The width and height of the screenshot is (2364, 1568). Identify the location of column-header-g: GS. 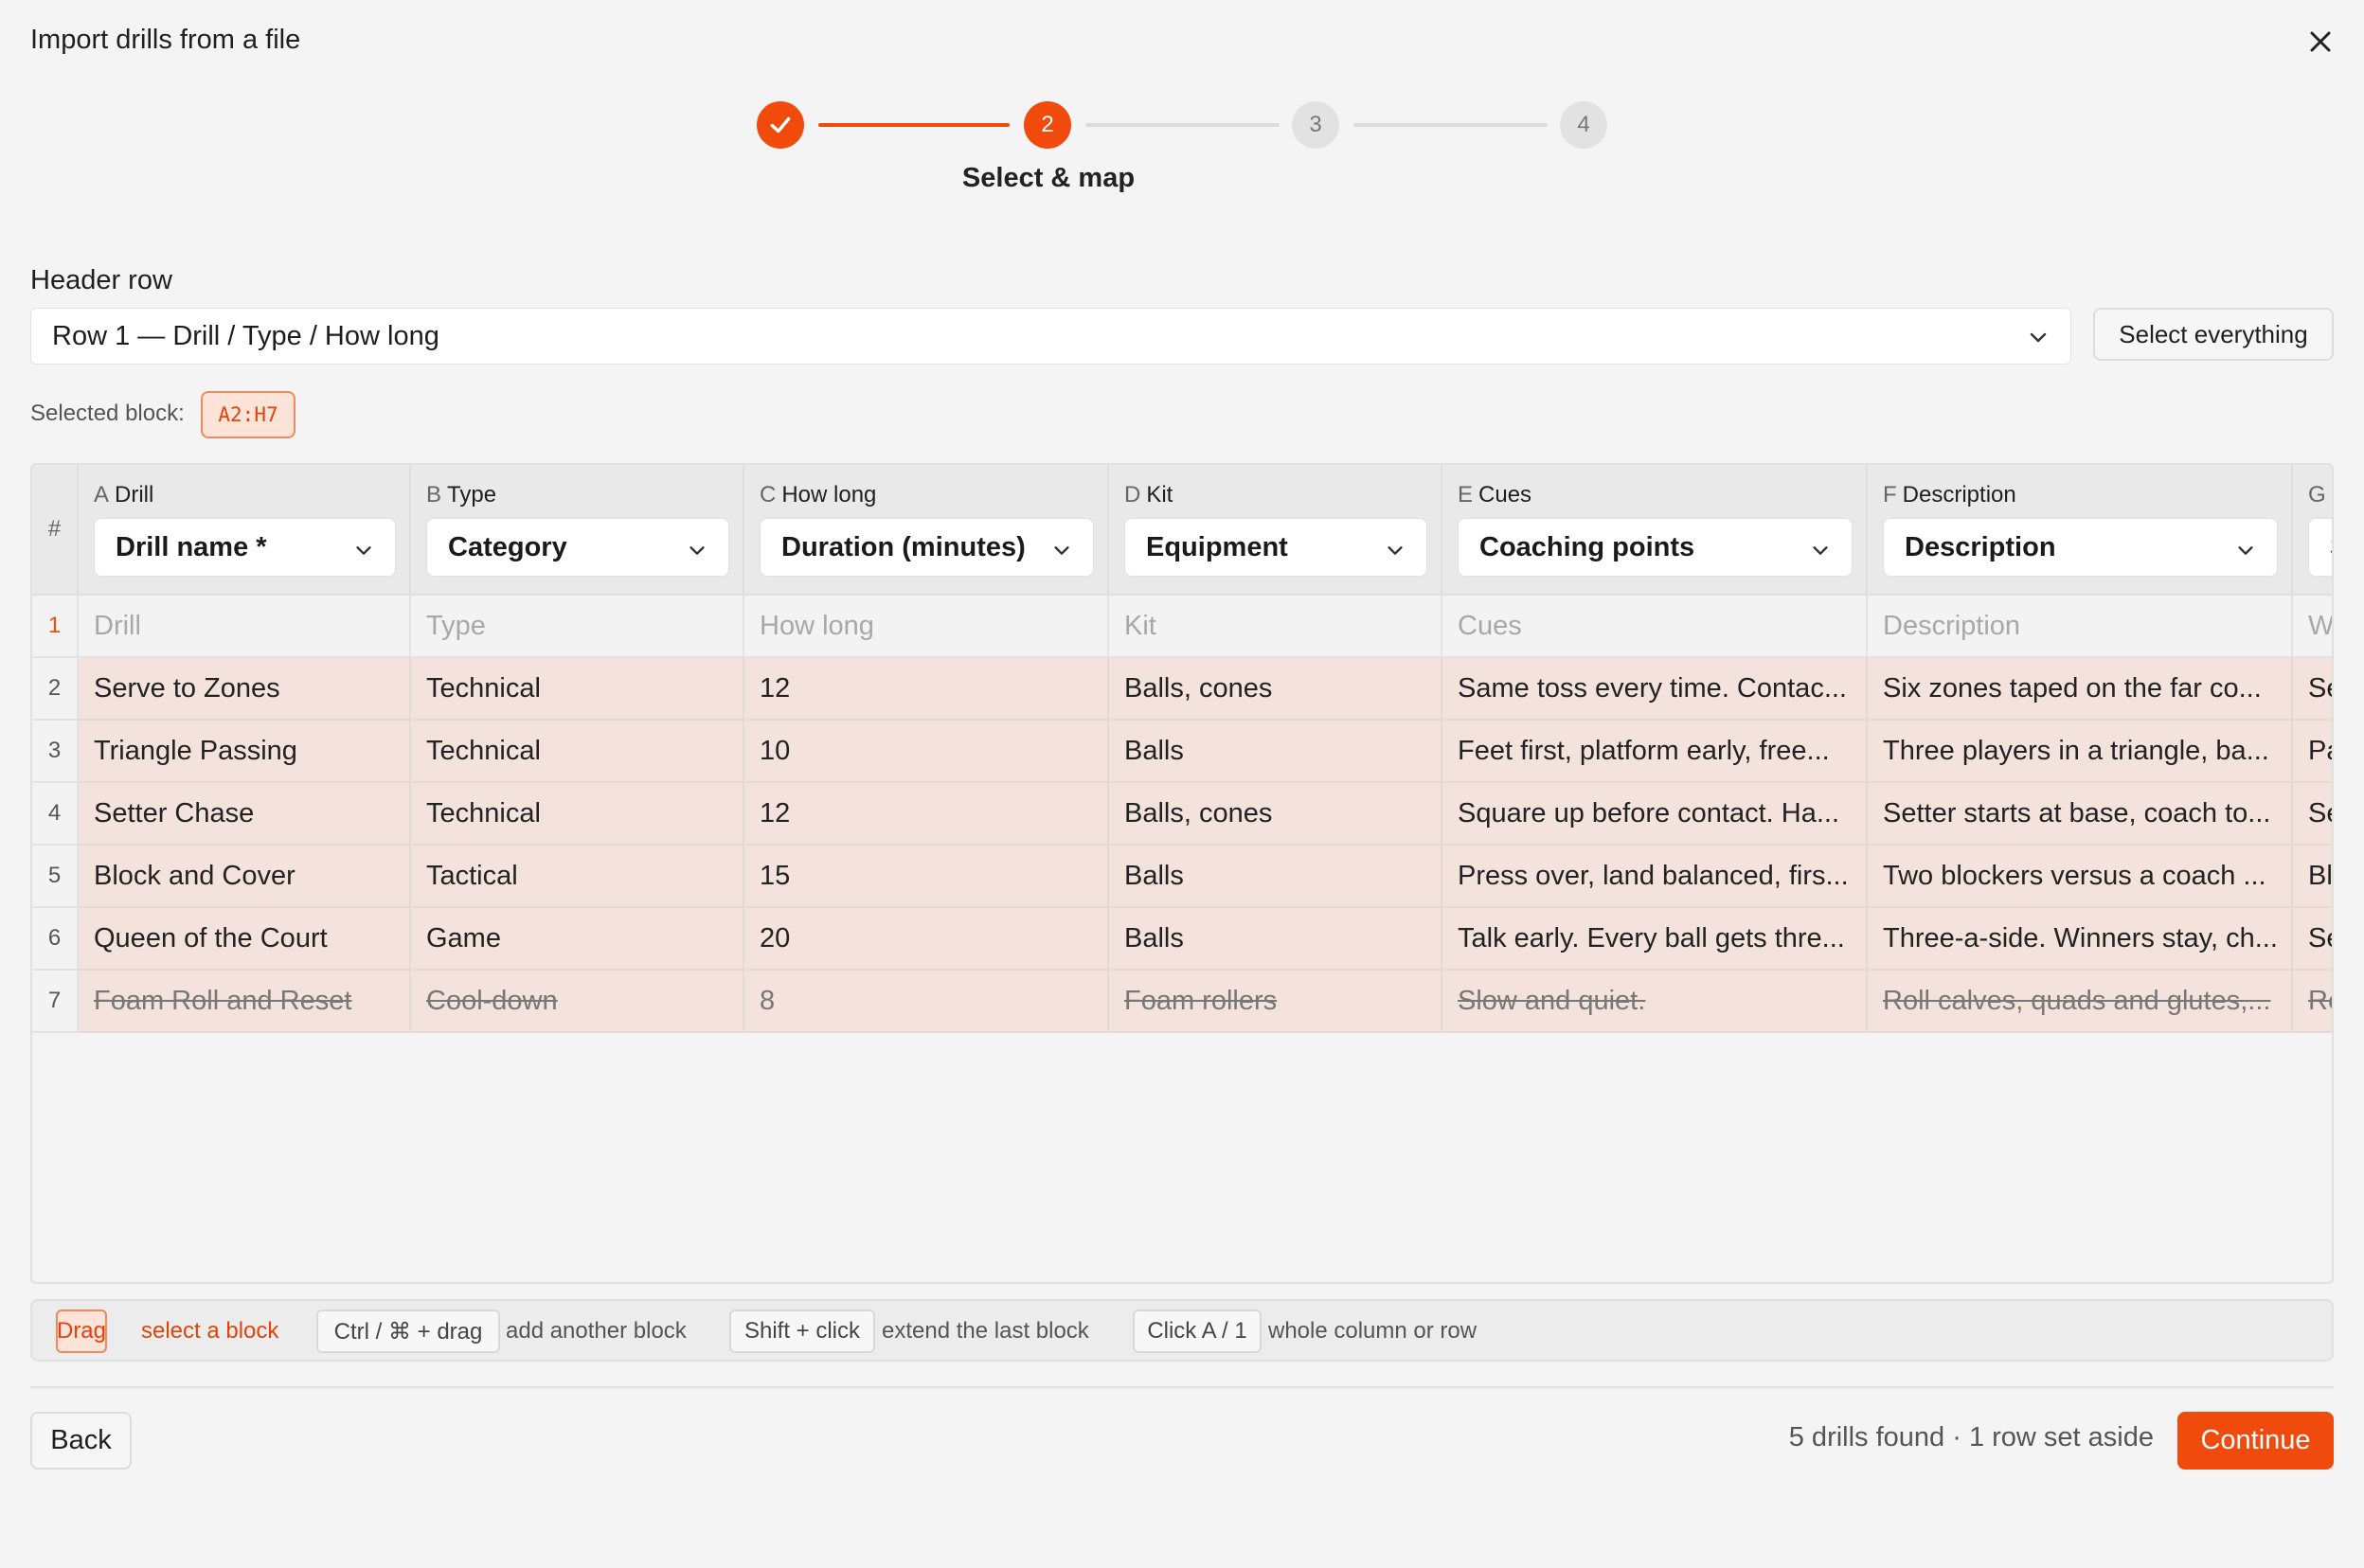
(2312, 530).